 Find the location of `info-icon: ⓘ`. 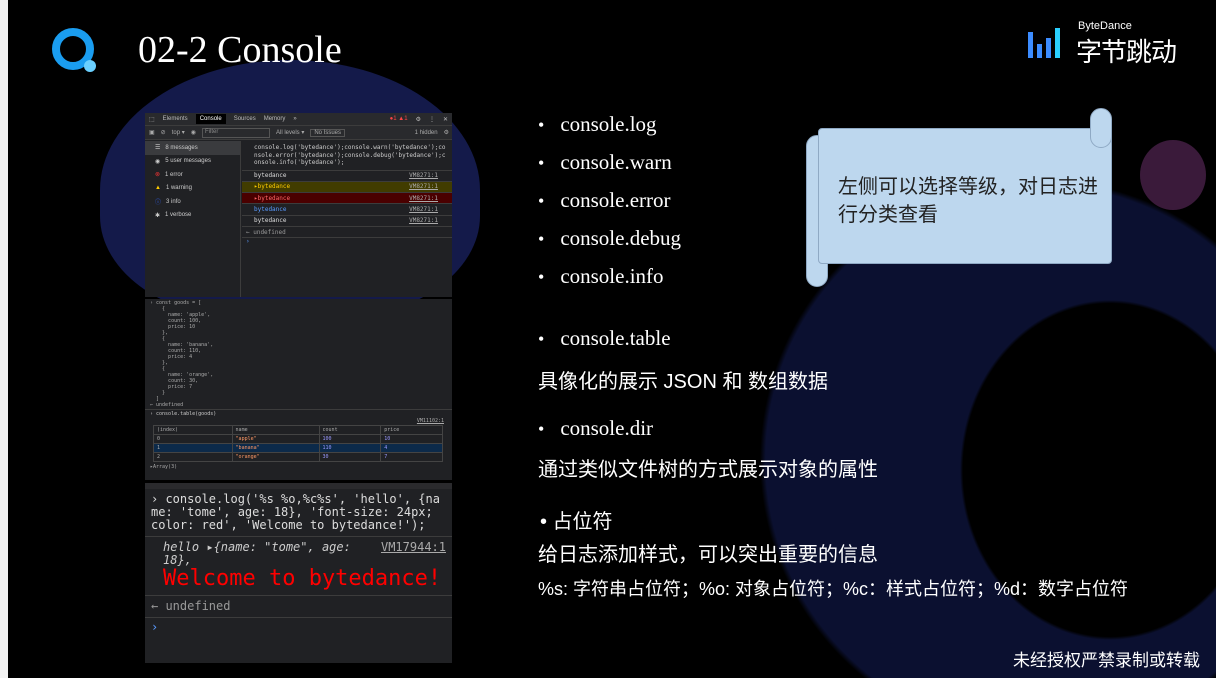

info-icon: ⓘ is located at coordinates (158, 203).